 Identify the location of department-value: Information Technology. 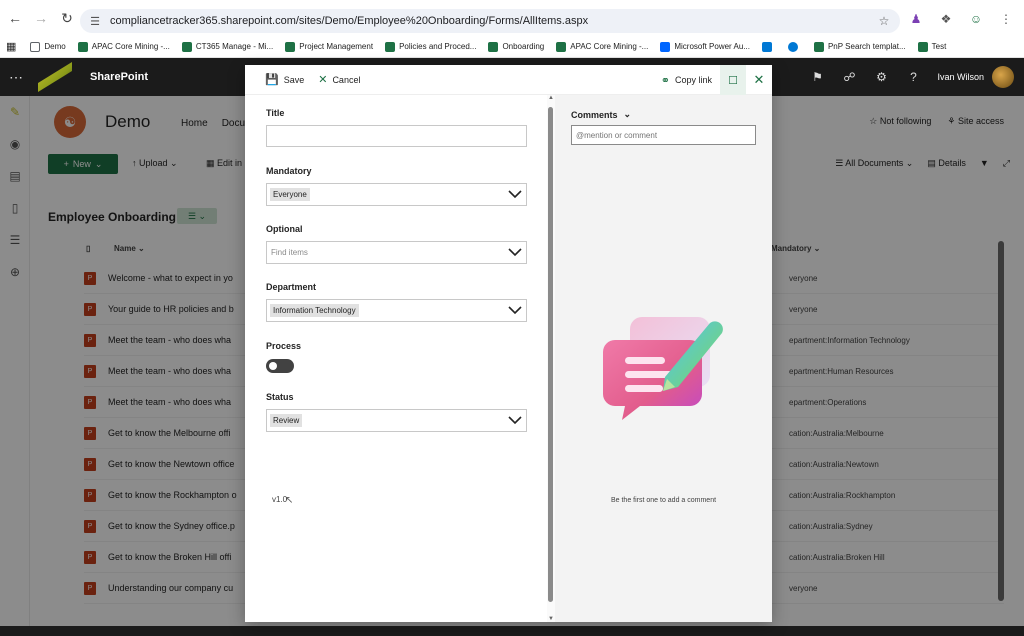
(314, 310).